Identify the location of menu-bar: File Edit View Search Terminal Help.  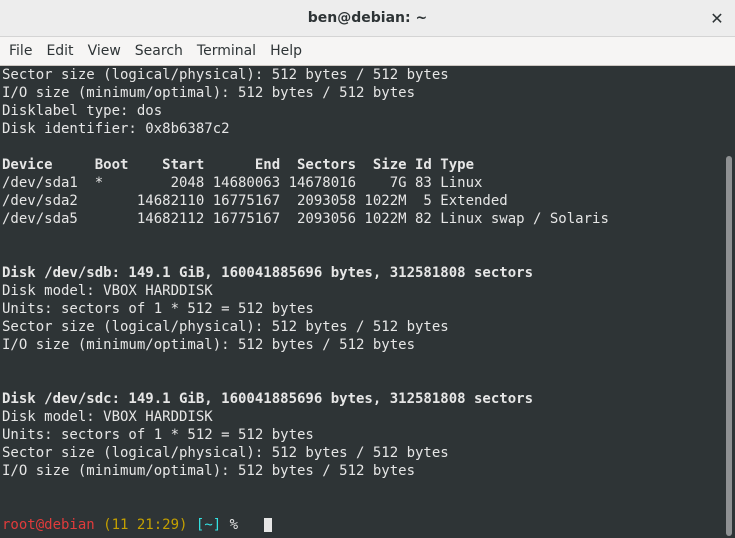
(367, 51).